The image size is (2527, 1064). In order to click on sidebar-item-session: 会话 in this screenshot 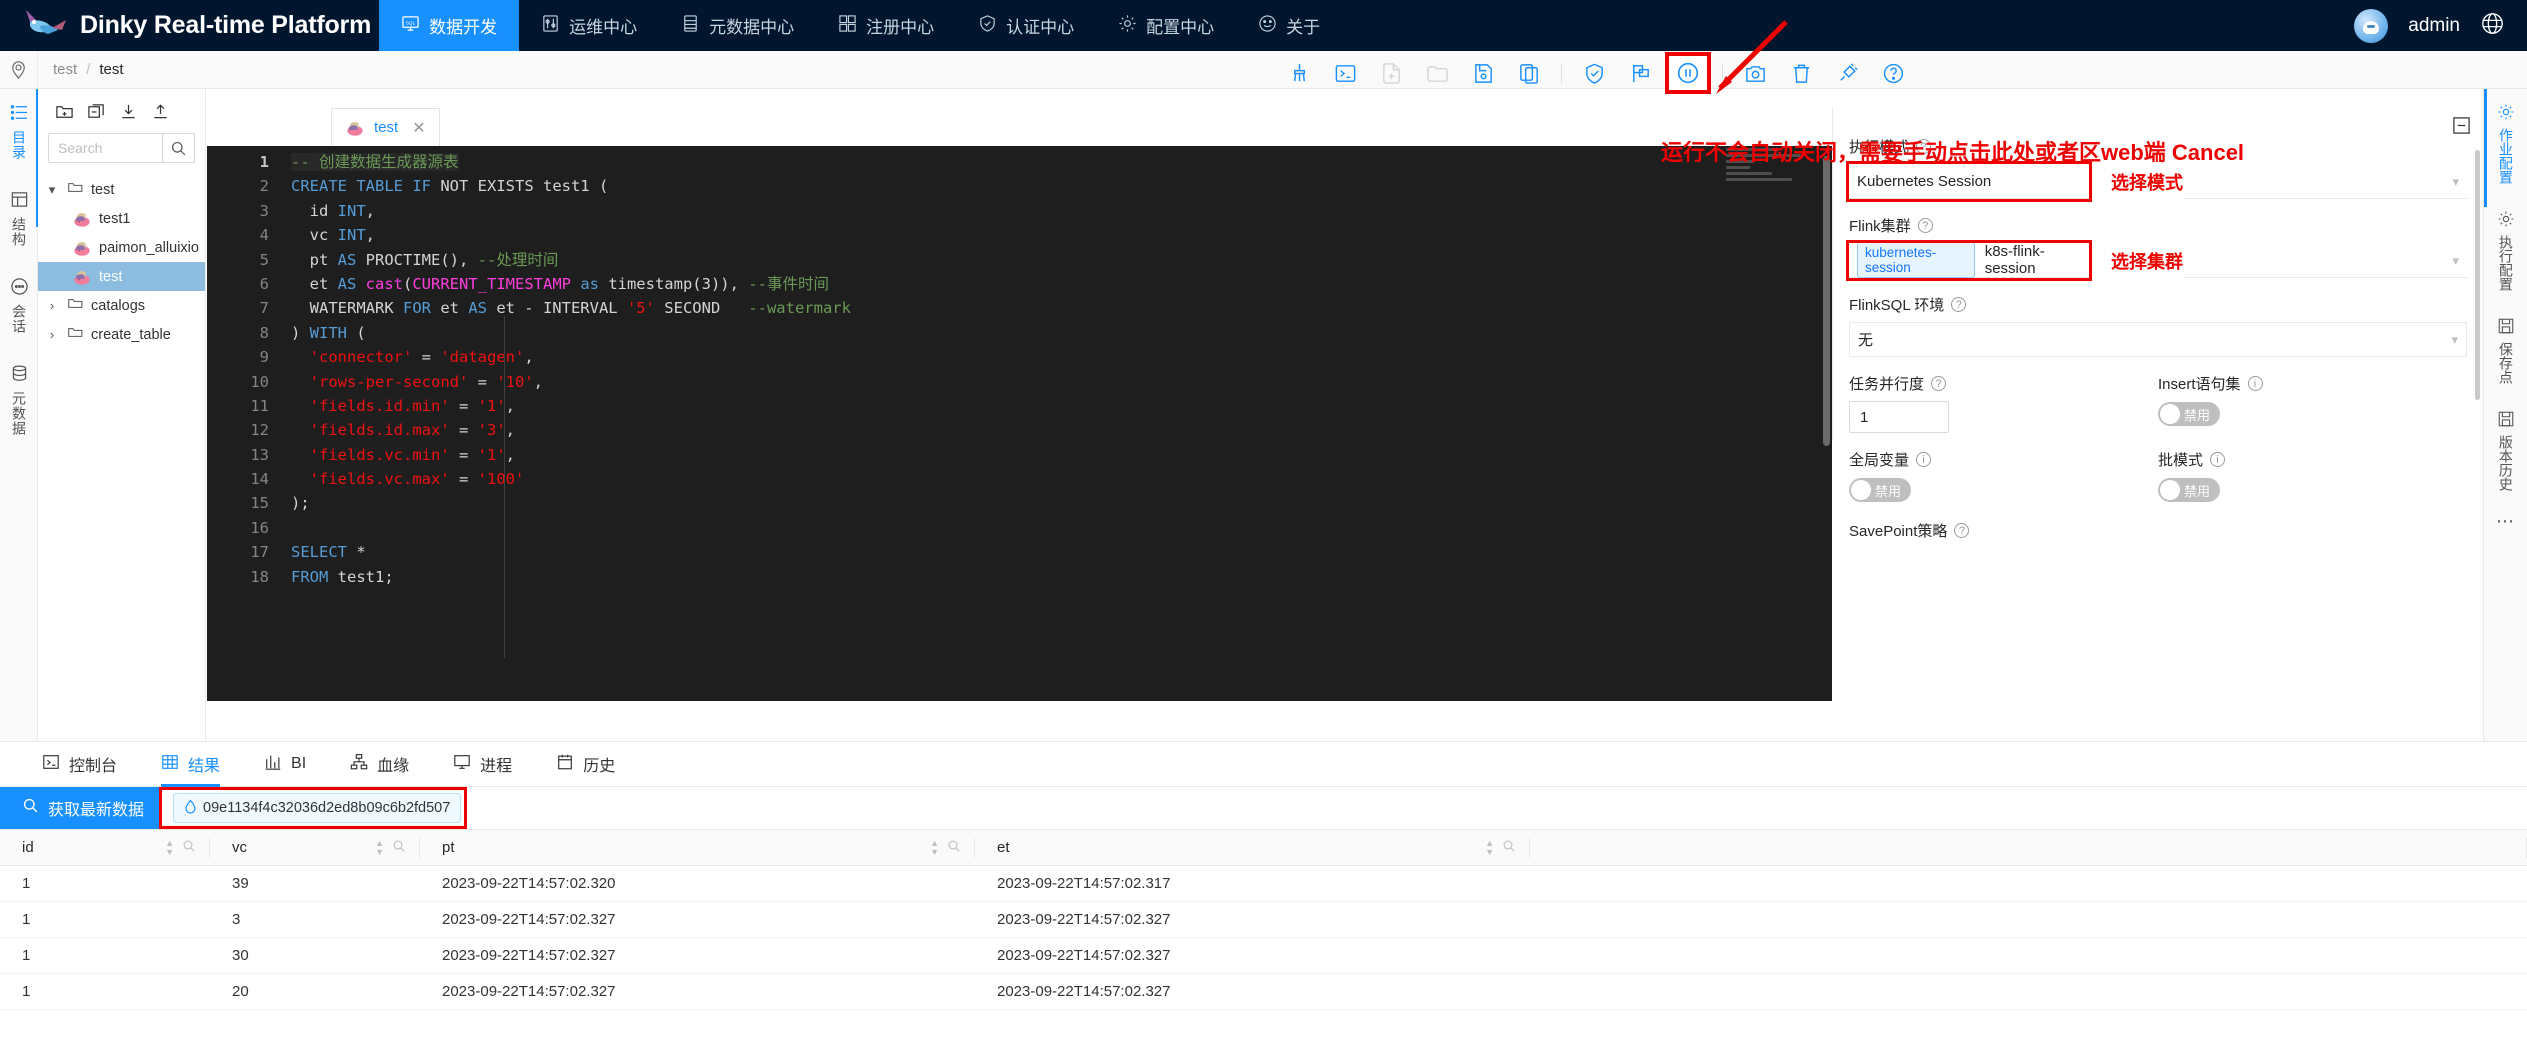, I will do `click(19, 306)`.